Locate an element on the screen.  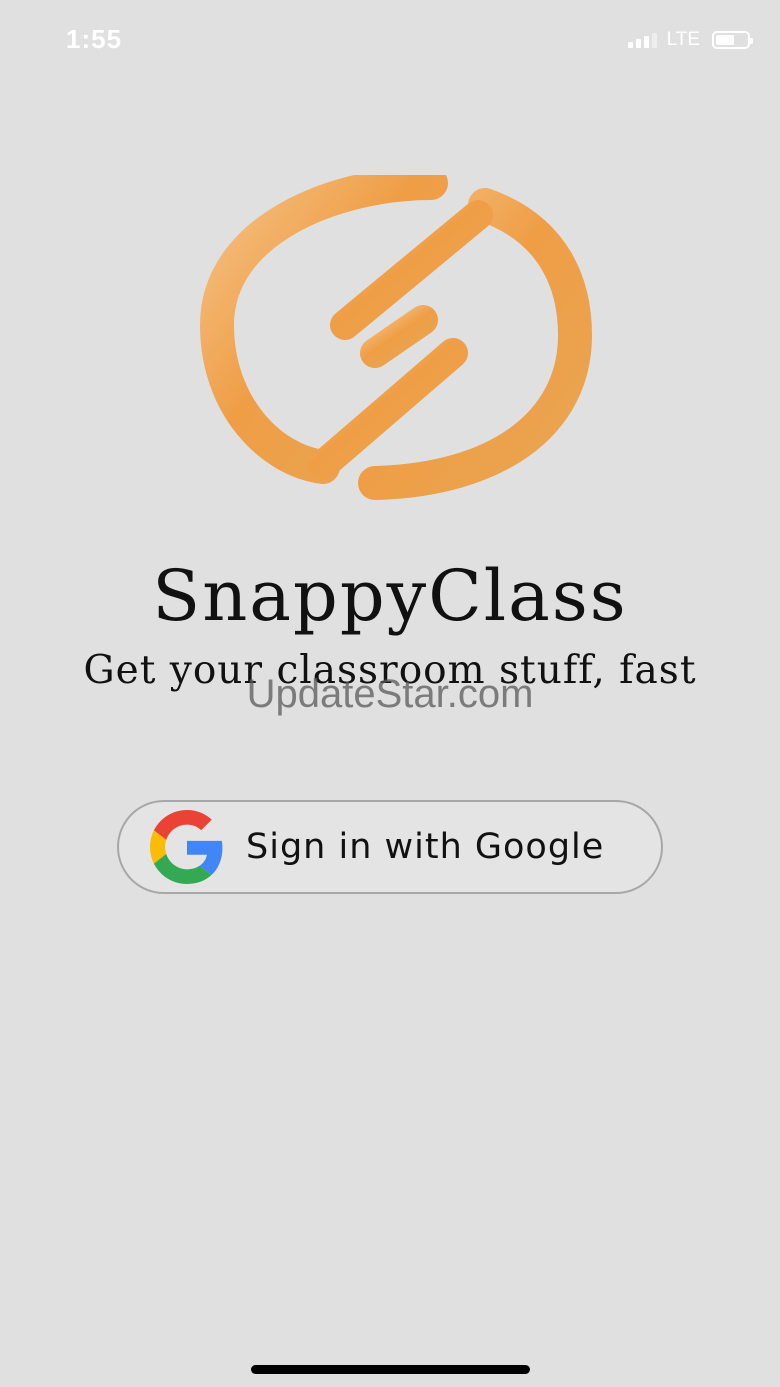
network-label: LTE is located at coordinates (683, 39).